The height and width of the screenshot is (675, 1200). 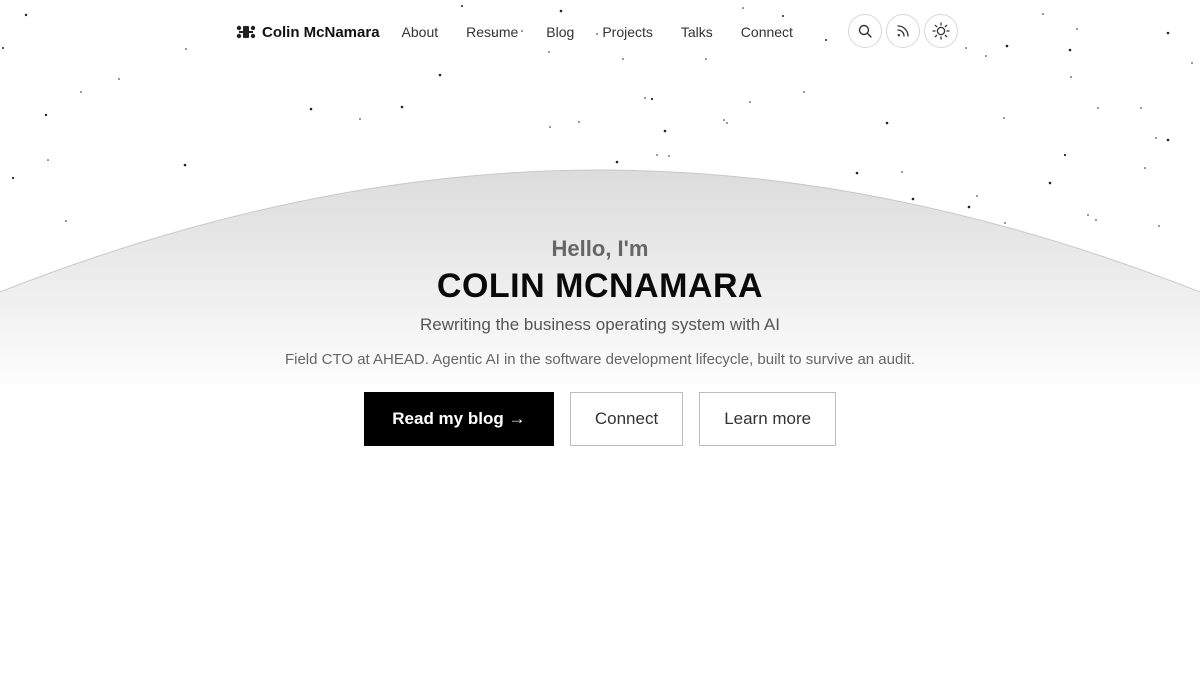 I want to click on nav-talks: Talks, so click(x=697, y=32).